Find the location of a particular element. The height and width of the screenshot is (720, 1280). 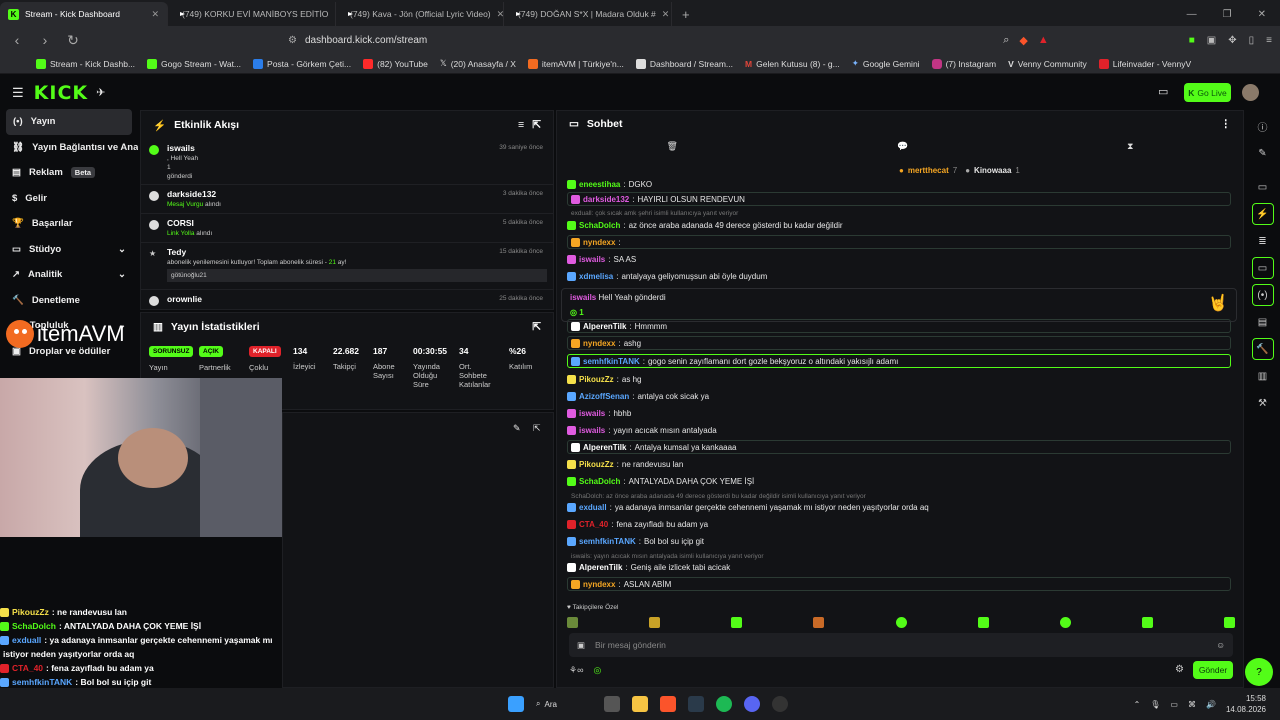

send-button: Gönder is located at coordinates (1213, 670).